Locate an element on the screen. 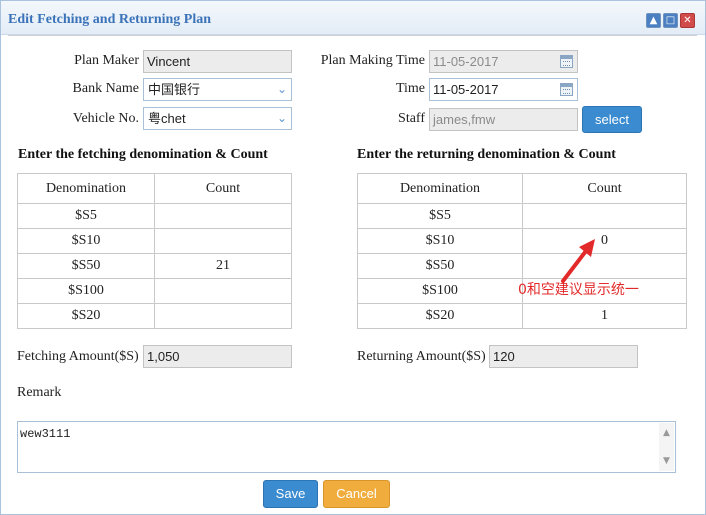  annotation-note: 0和空建议显示统一 is located at coordinates (578, 290).